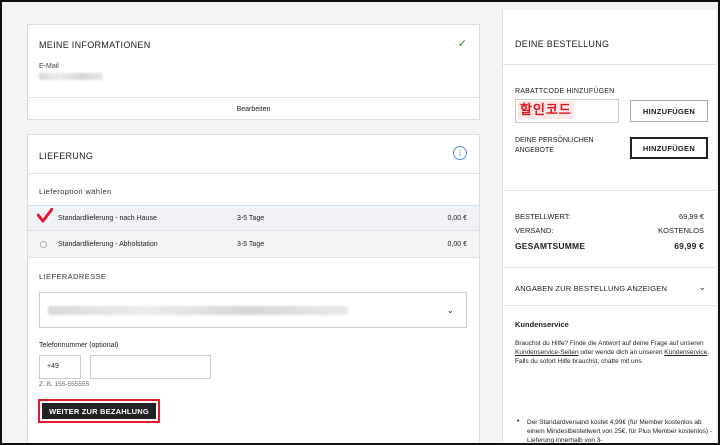 Image resolution: width=720 pixels, height=445 pixels. What do you see at coordinates (565, 91) in the screenshot?
I see `discount-code-label: RABATTCODE HINZUFÜGEN` at bounding box center [565, 91].